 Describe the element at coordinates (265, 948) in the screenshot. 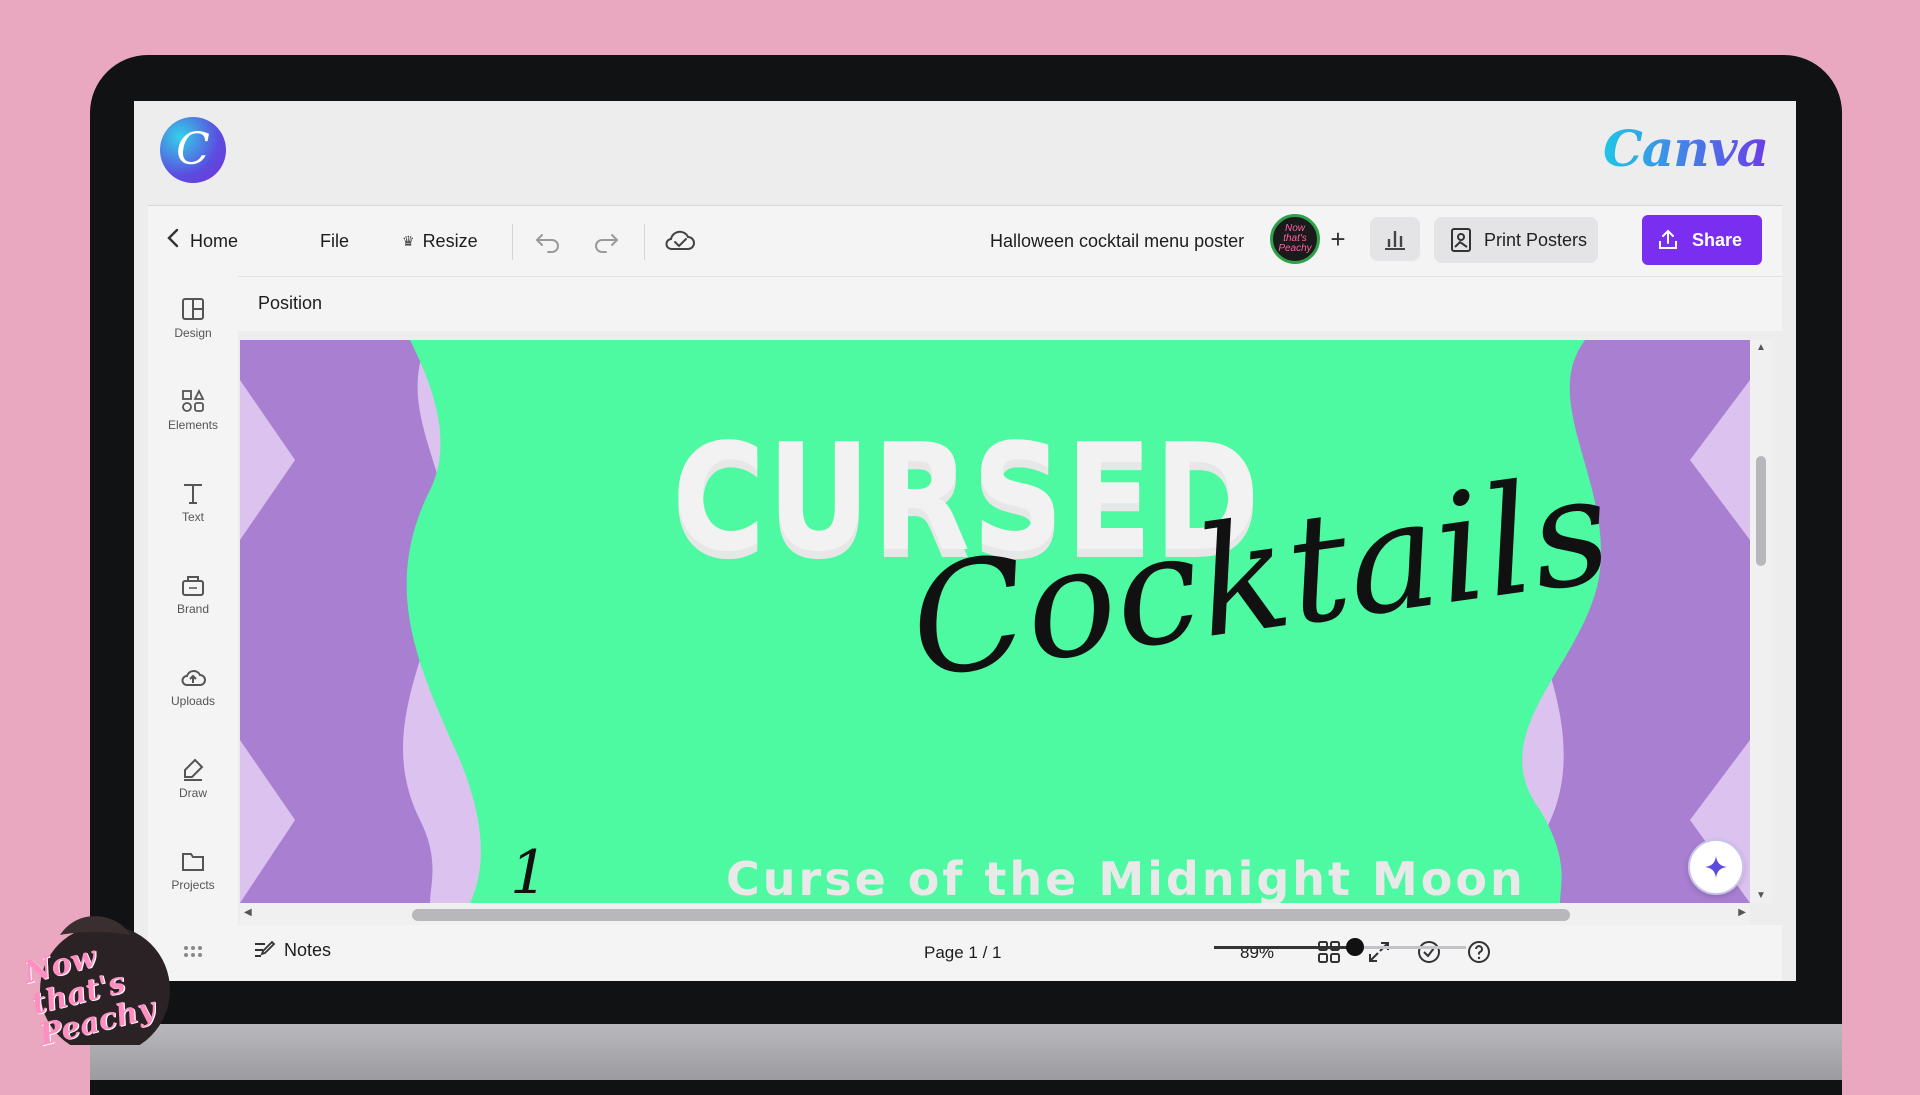

I see `notes-icon` at that location.